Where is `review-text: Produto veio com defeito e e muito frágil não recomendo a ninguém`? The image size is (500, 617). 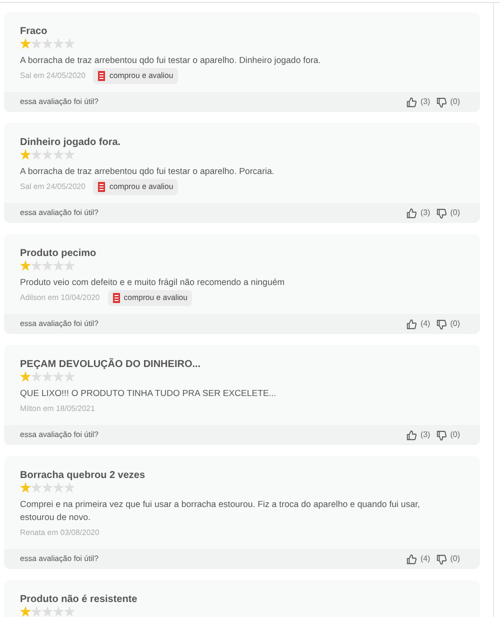 review-text: Produto veio com defeito e e muito frágil não recomendo a ninguém is located at coordinates (153, 282).